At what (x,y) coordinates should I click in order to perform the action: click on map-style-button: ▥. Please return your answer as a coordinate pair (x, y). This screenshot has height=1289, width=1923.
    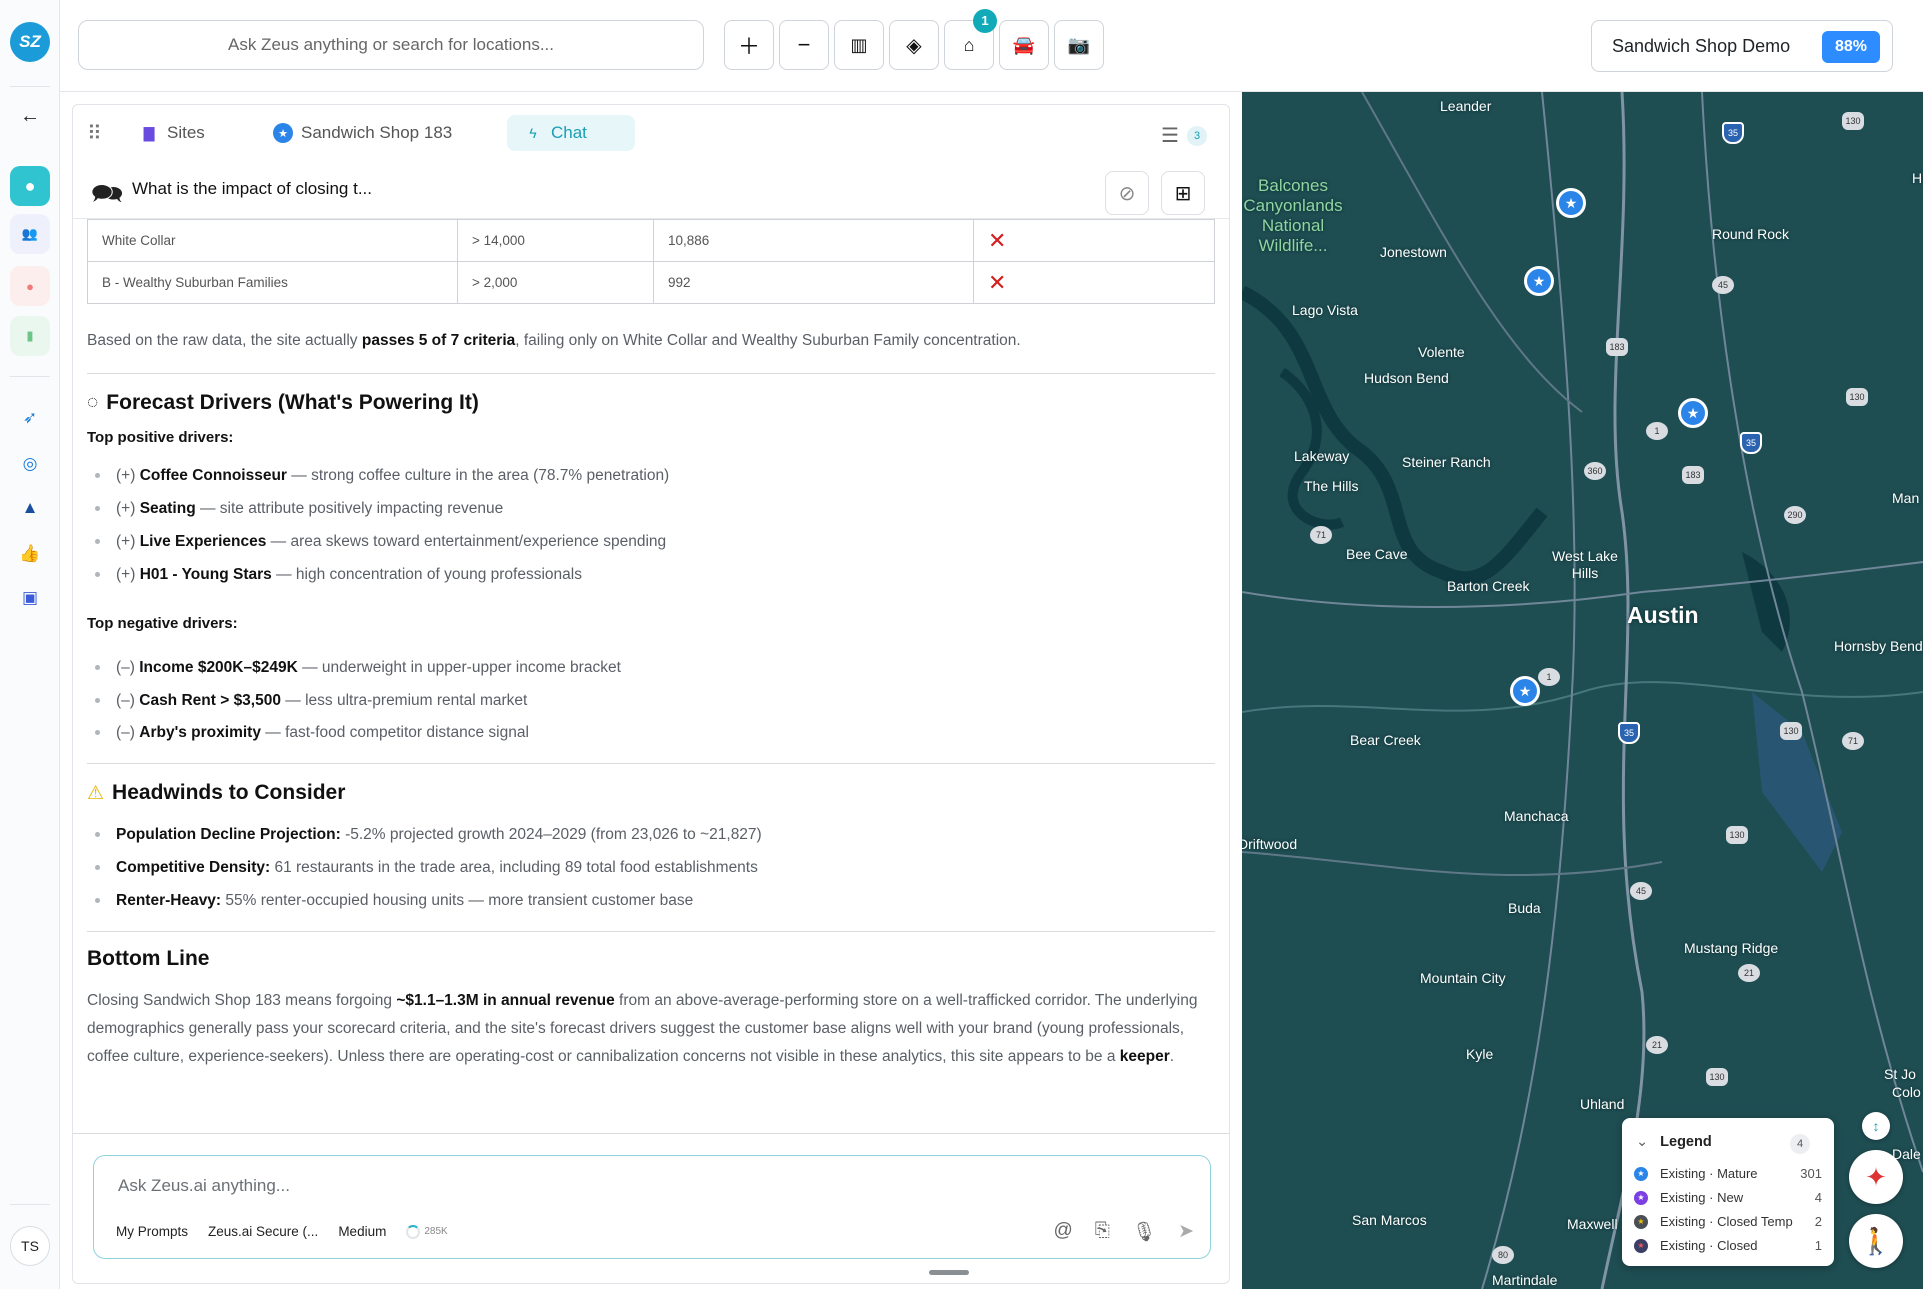
    Looking at the image, I should click on (859, 45).